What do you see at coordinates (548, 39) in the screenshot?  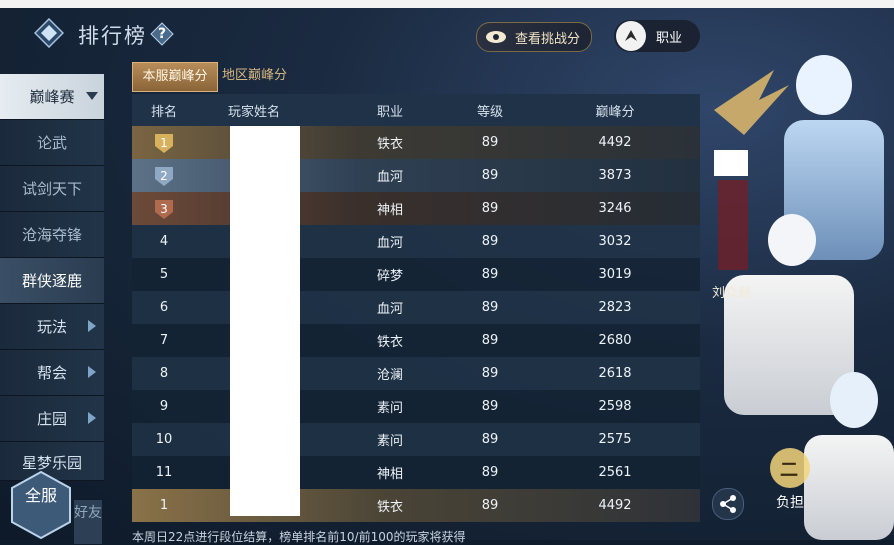 I see `view-challenge-score-label: 查看挑战分` at bounding box center [548, 39].